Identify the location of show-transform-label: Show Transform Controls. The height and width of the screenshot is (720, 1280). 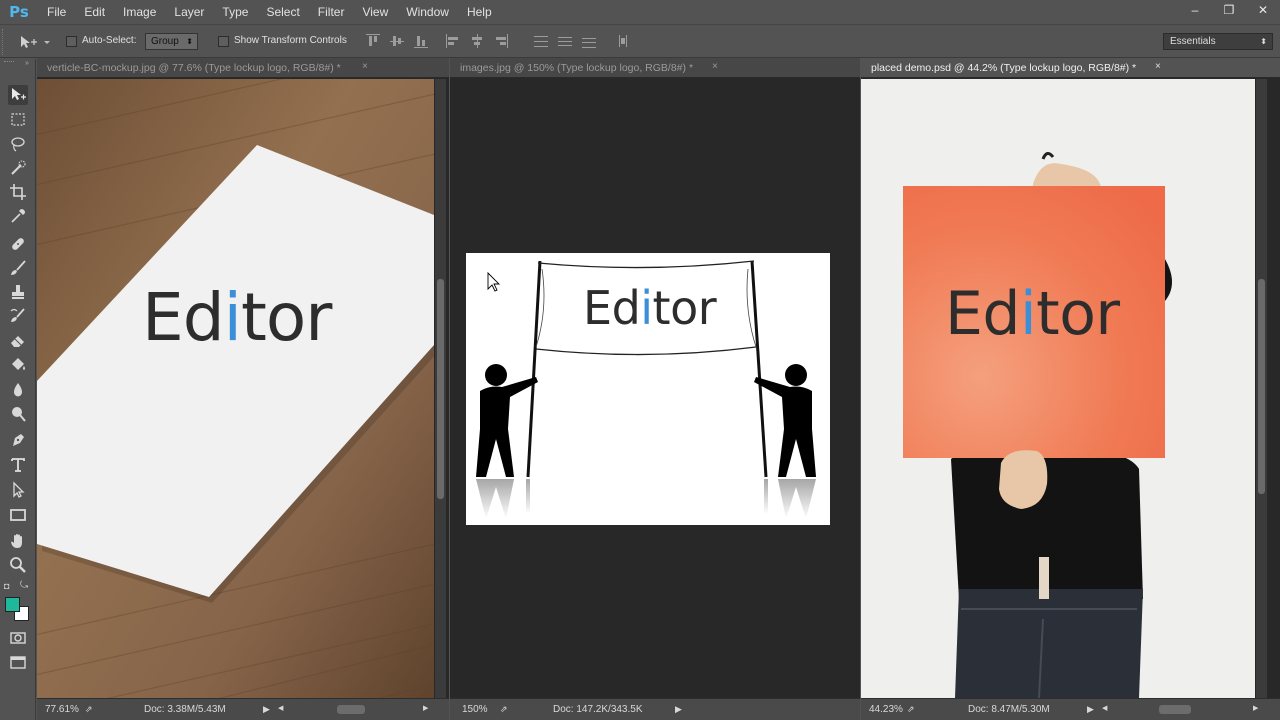
(290, 40).